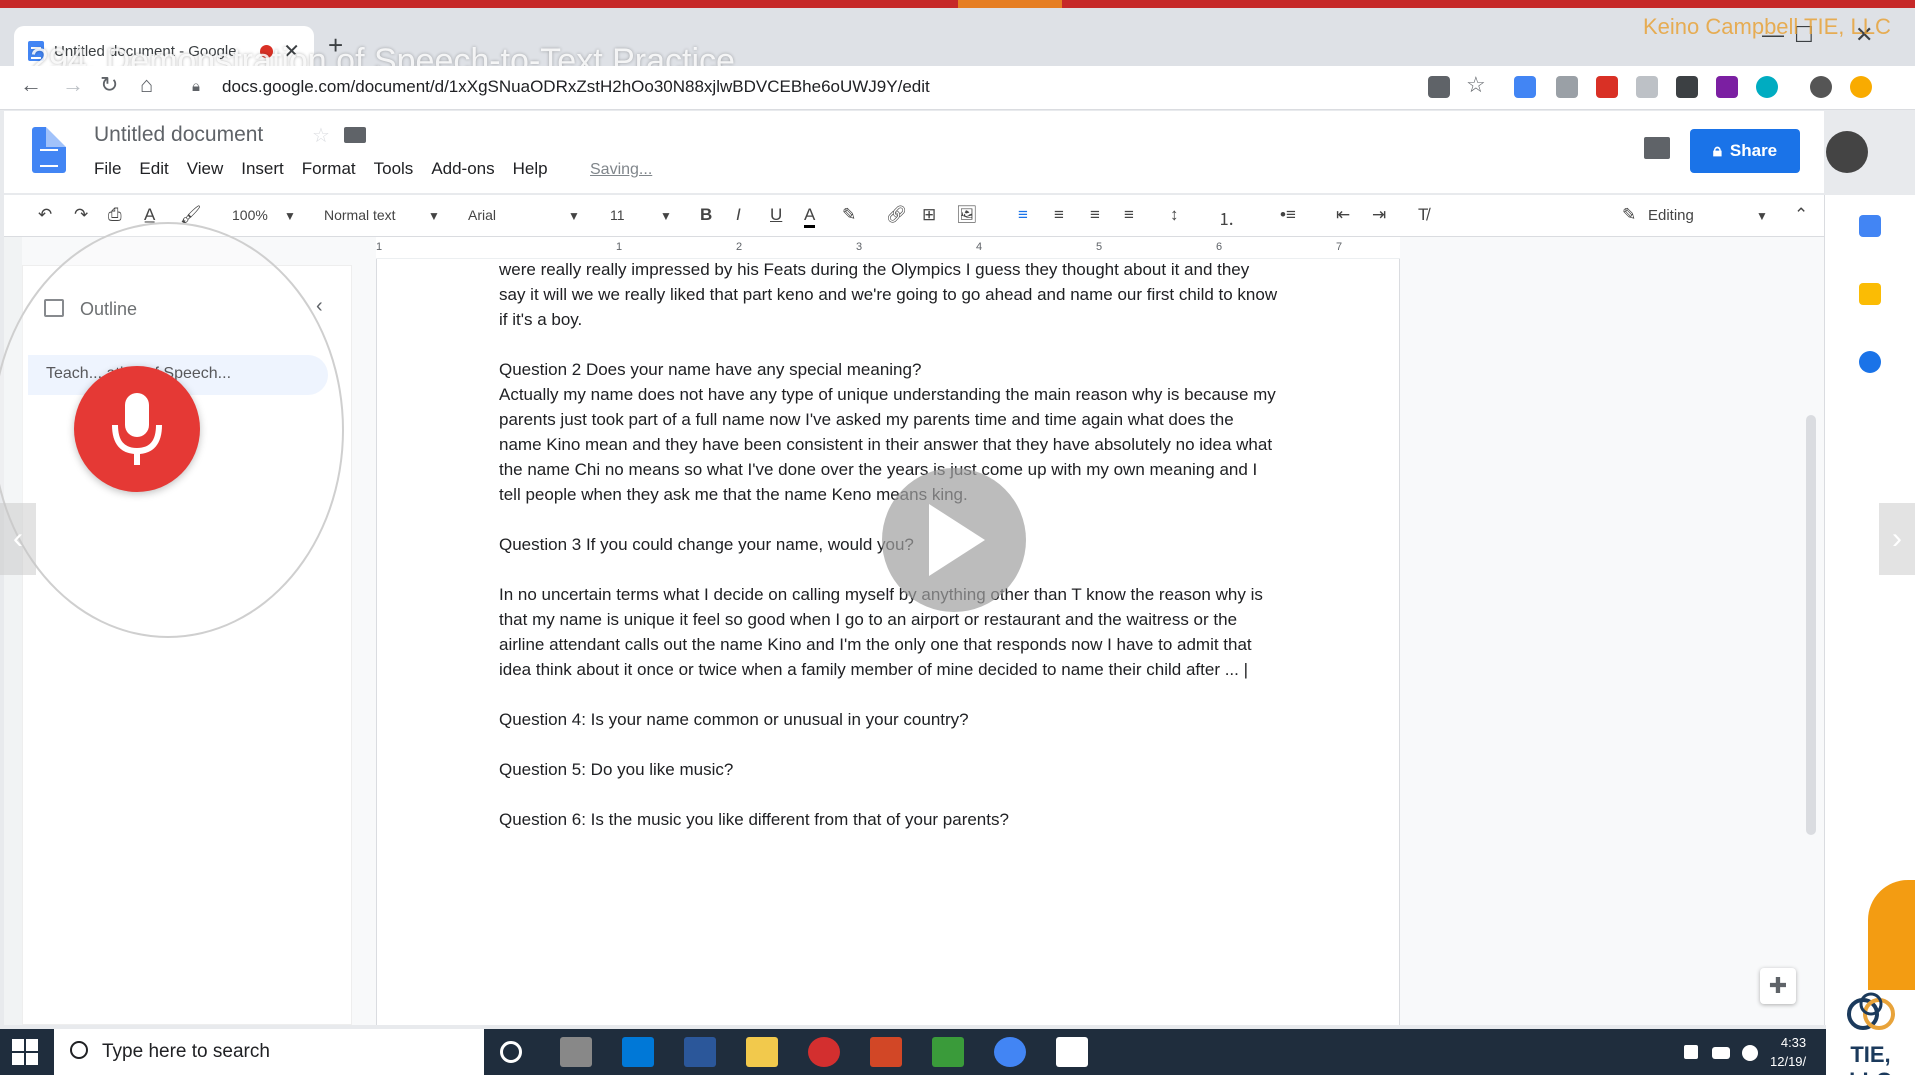 The height and width of the screenshot is (1075, 1915). Describe the element at coordinates (178, 135) in the screenshot. I see `document-title: Untitled document` at that location.